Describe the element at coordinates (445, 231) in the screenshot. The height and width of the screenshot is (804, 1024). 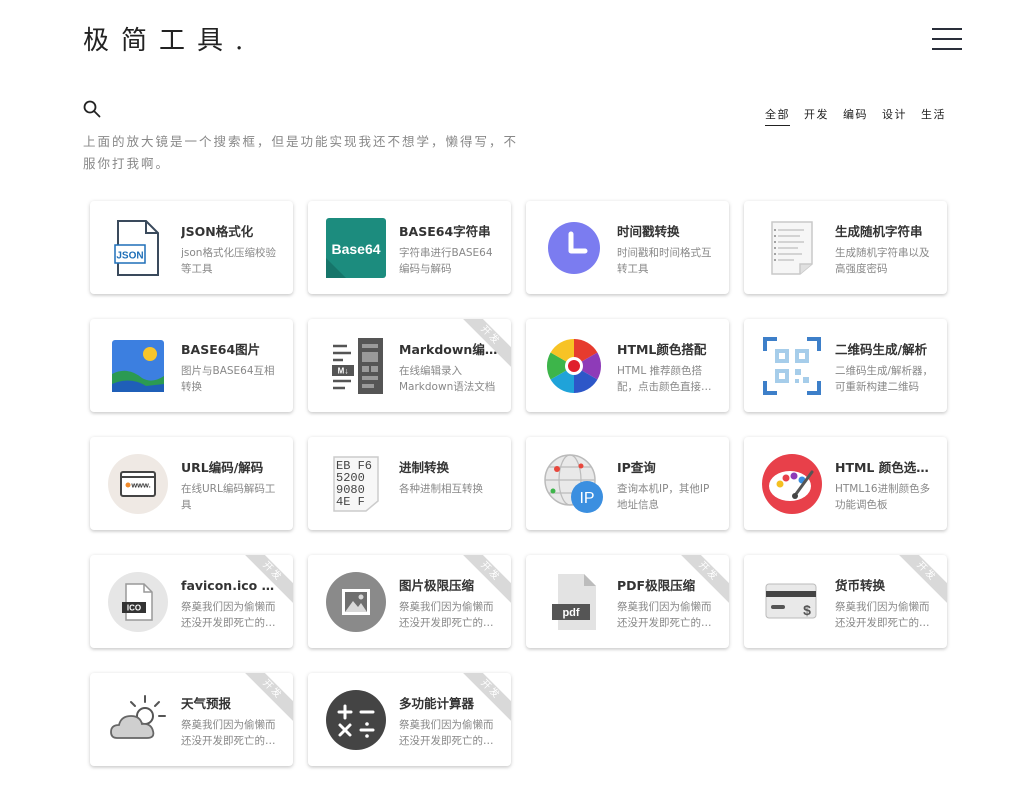
I see `tool-title: BASE64字符串` at that location.